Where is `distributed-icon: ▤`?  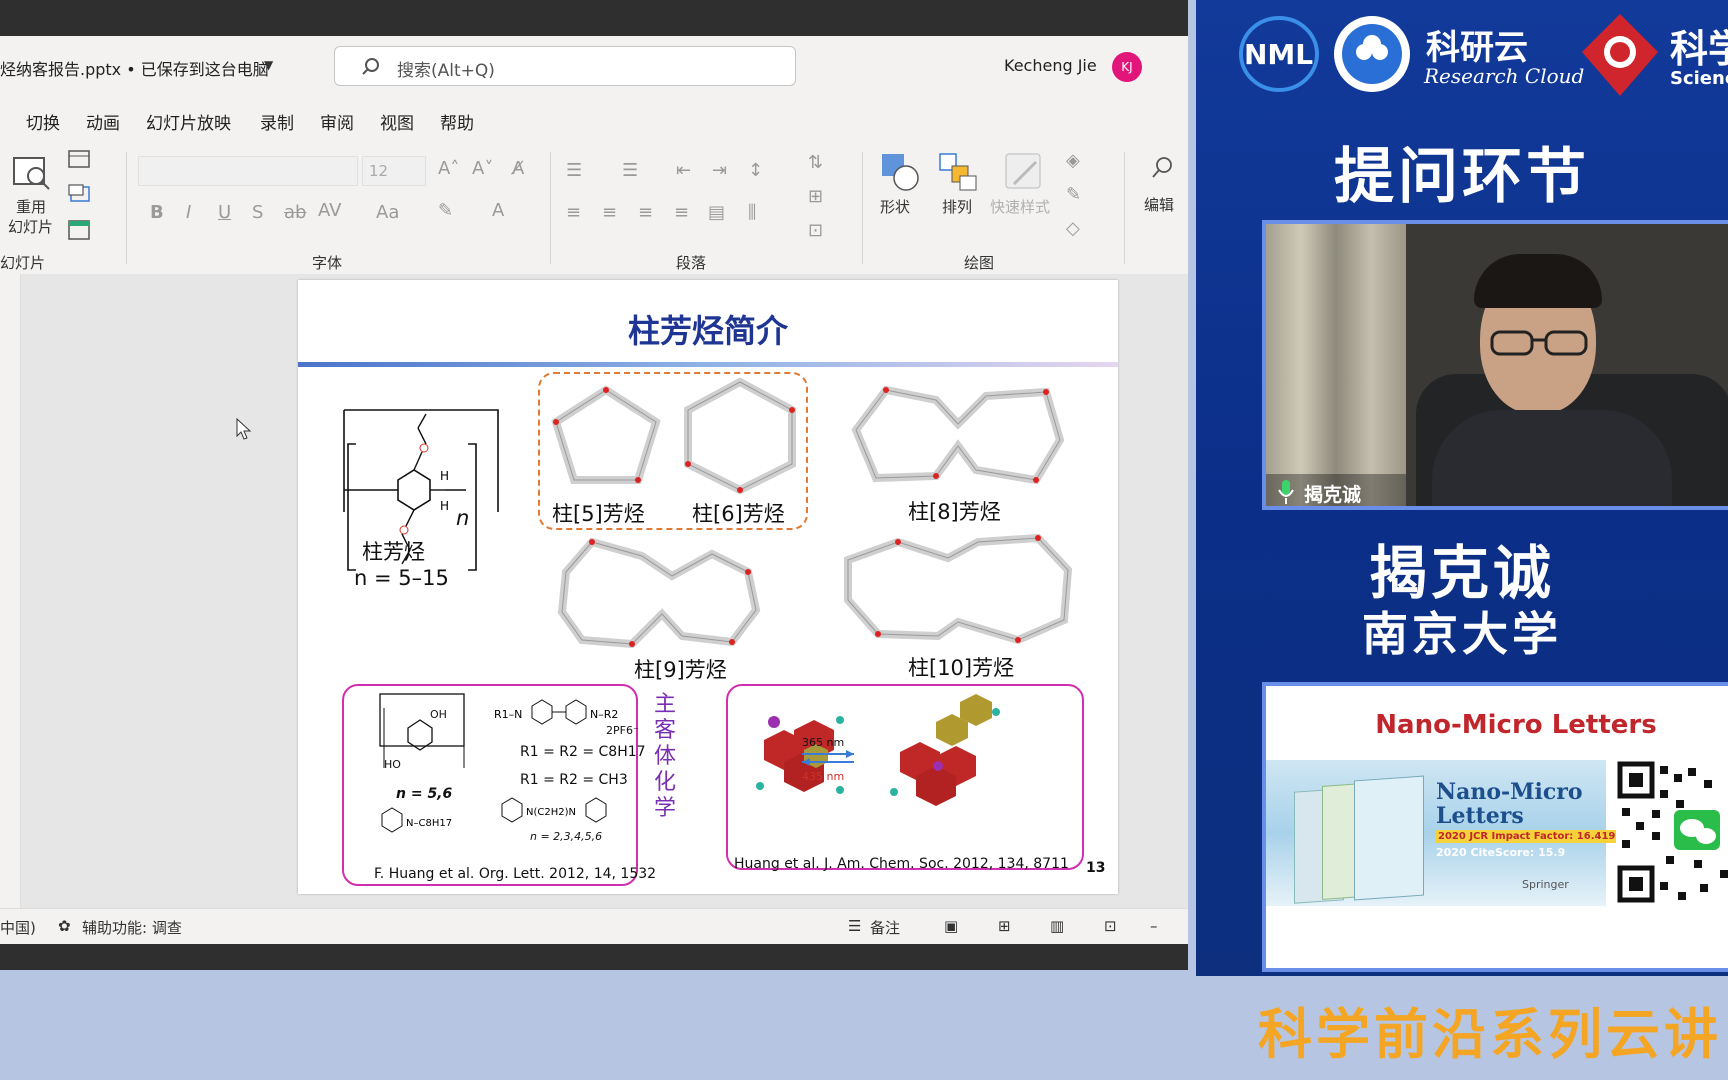
distributed-icon: ▤ is located at coordinates (716, 212).